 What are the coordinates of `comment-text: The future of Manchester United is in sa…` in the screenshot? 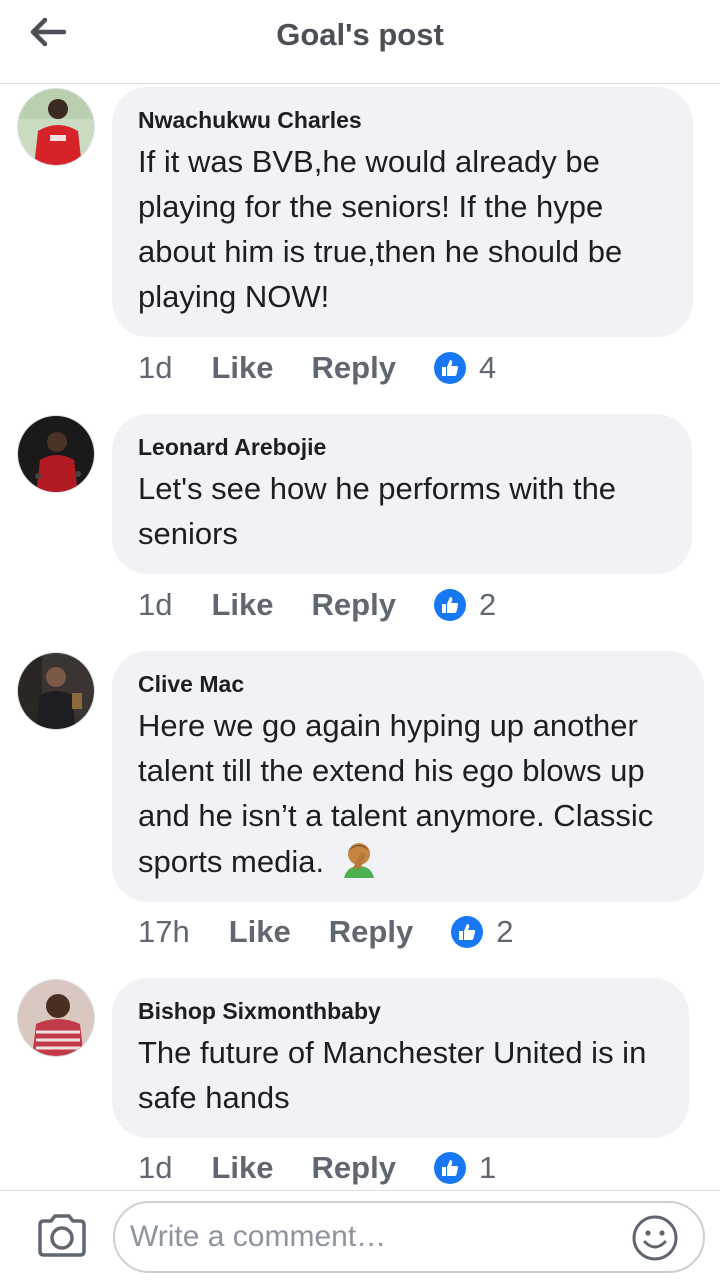 It's located at (392, 1075).